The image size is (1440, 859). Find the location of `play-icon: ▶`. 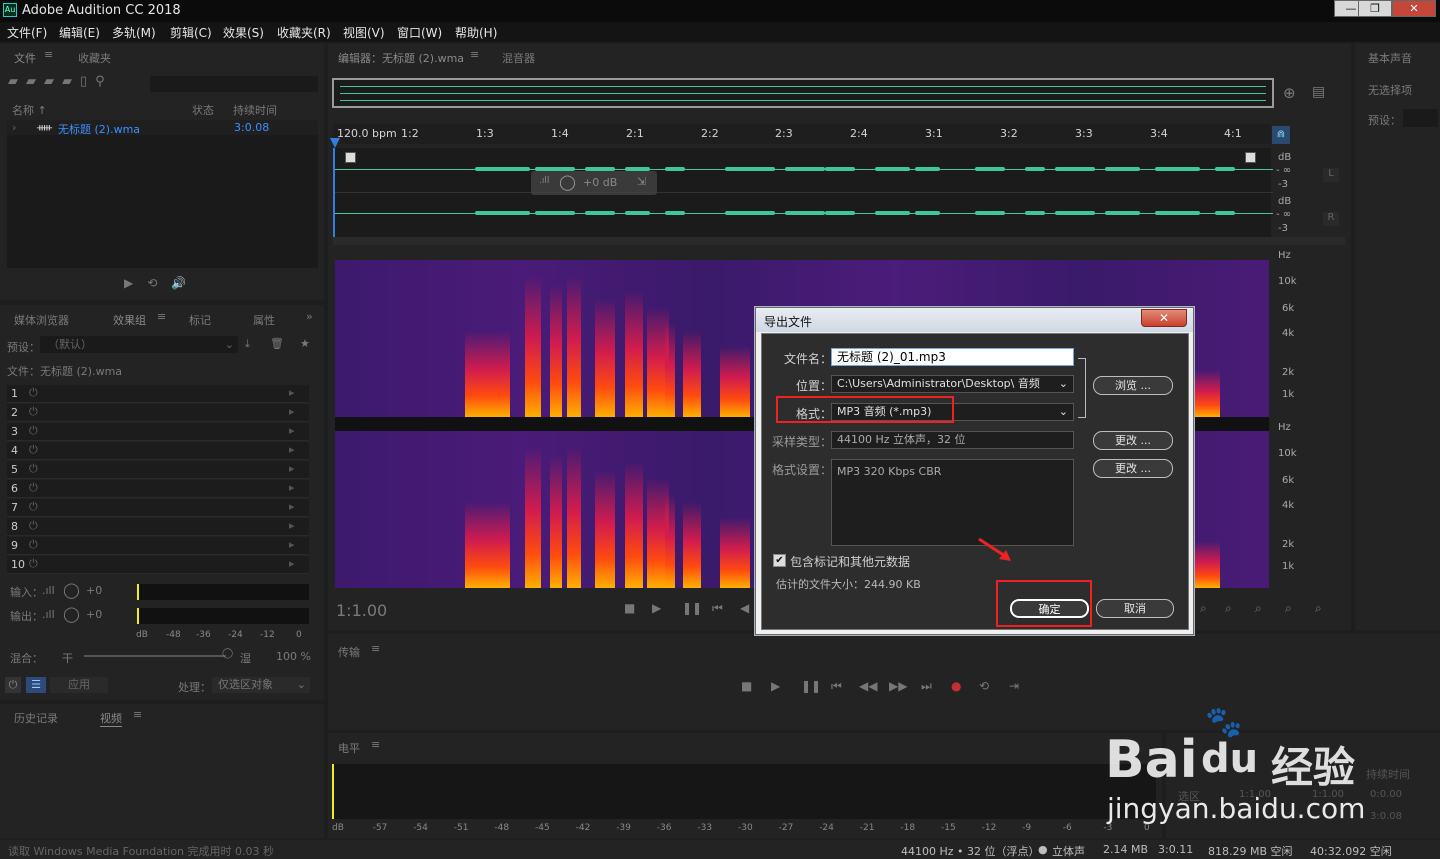

play-icon: ▶ is located at coordinates (135, 283).